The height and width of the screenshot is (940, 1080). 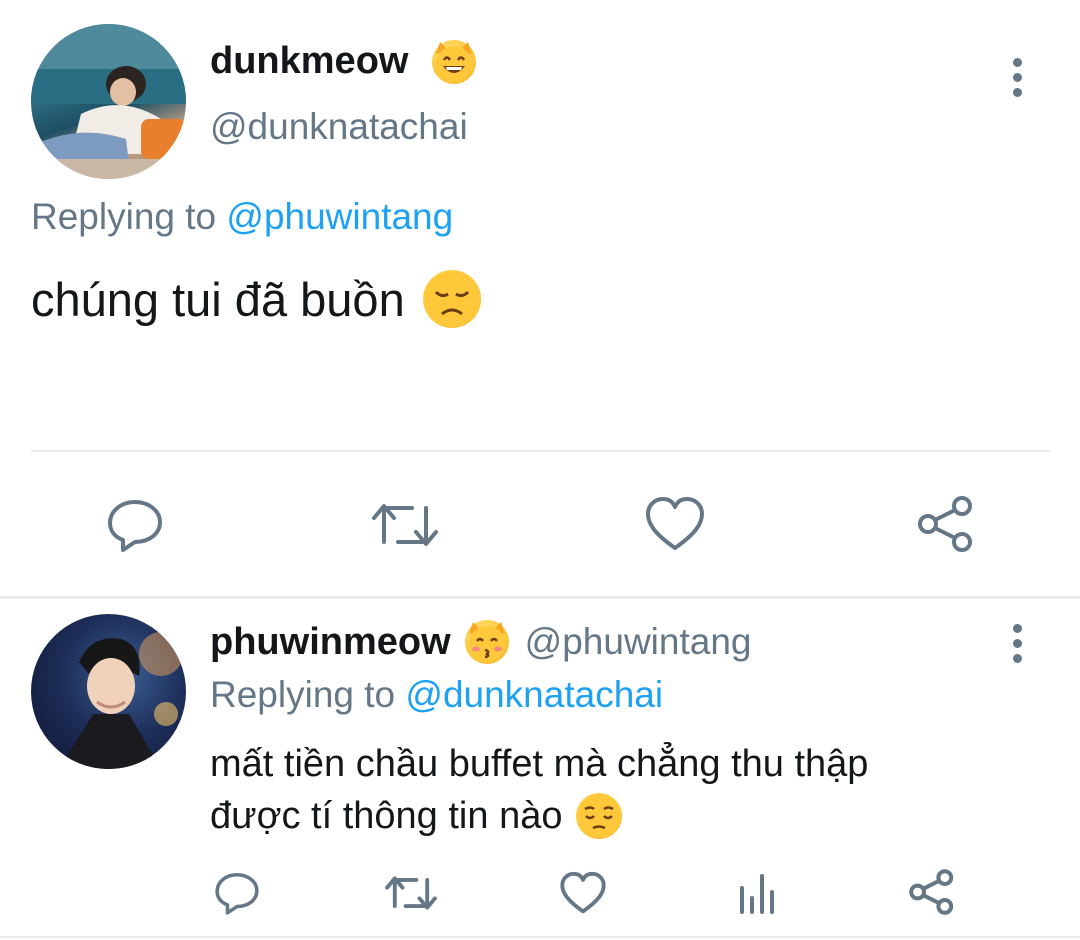 I want to click on tweet-text-content: chúng tui đã buồn, so click(x=218, y=299).